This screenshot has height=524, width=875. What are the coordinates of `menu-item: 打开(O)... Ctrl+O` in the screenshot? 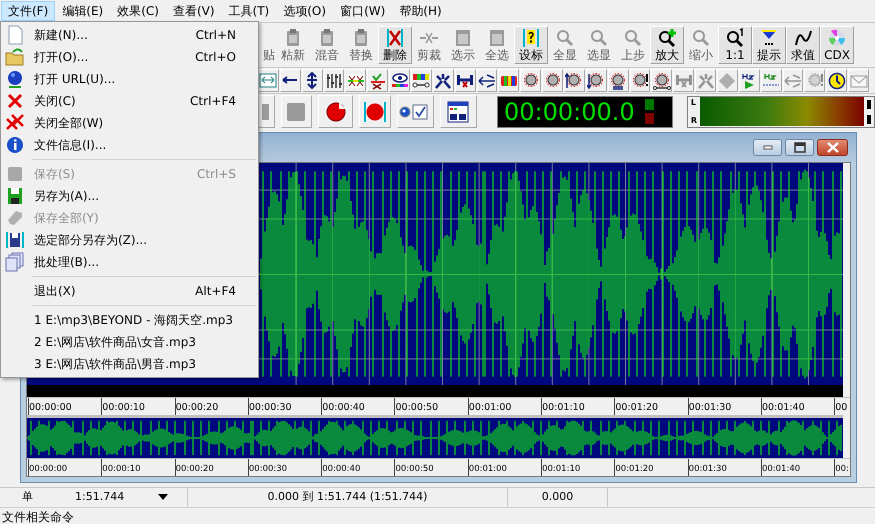 It's located at (129, 57).